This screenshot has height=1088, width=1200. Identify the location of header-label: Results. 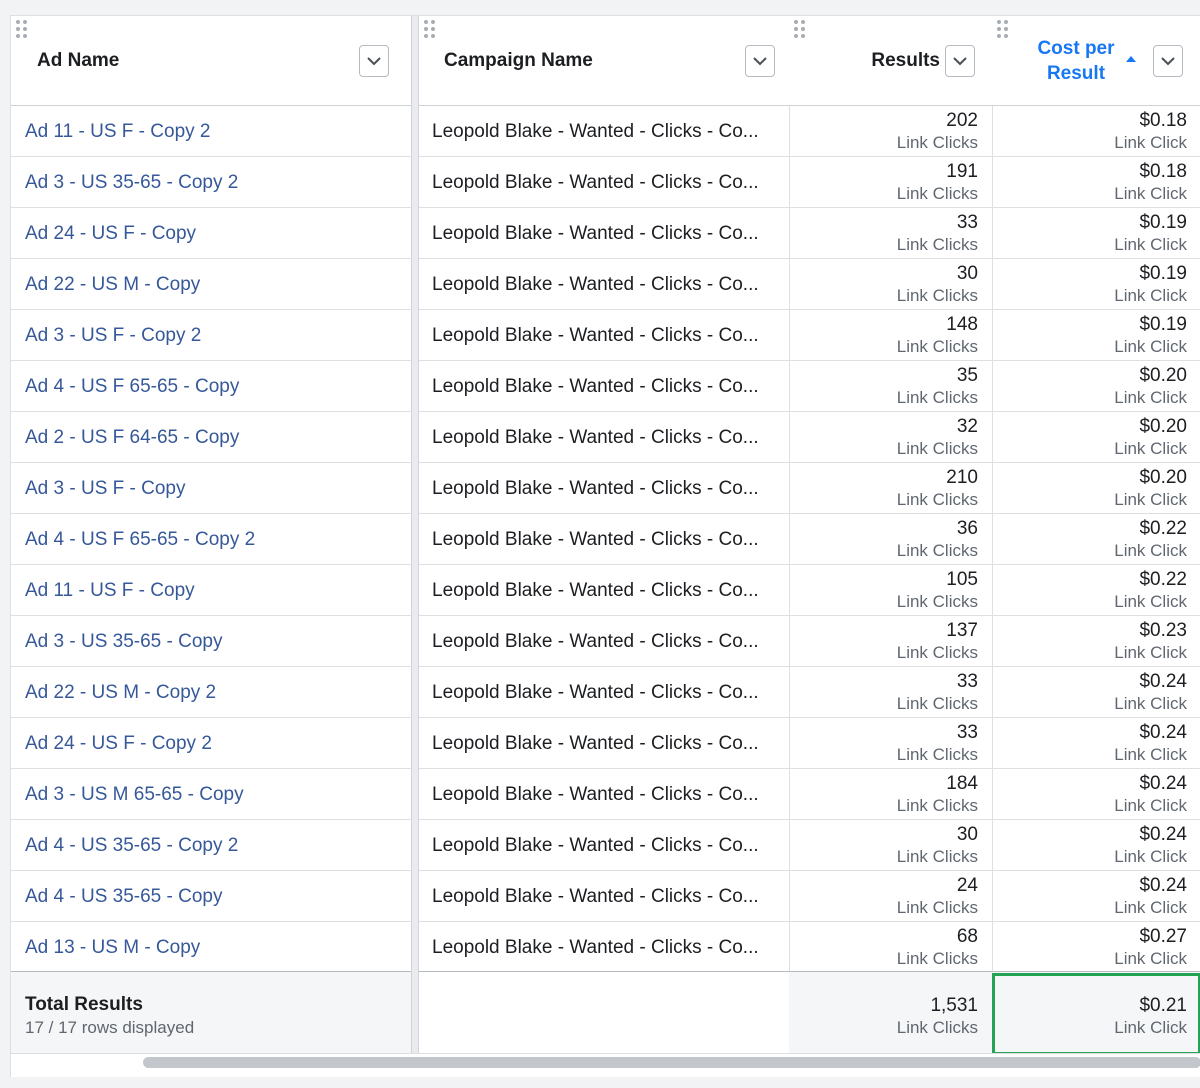
(905, 61).